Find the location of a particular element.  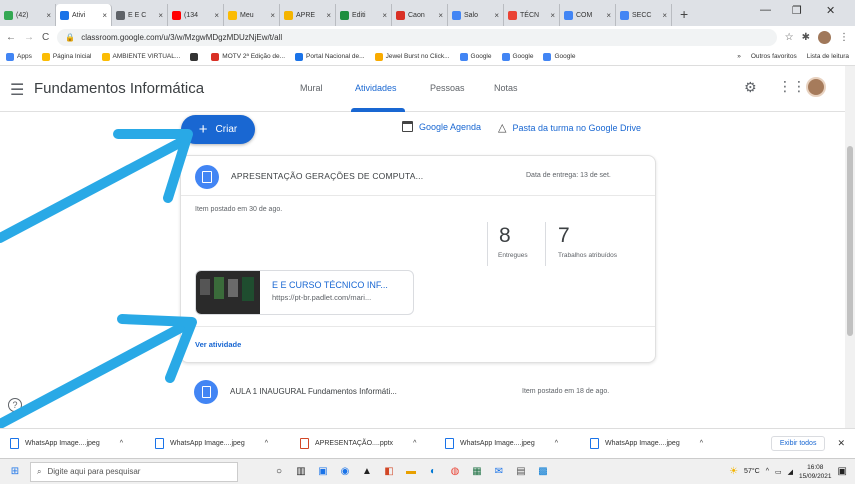

store-icon: ▣ is located at coordinates (323, 472).